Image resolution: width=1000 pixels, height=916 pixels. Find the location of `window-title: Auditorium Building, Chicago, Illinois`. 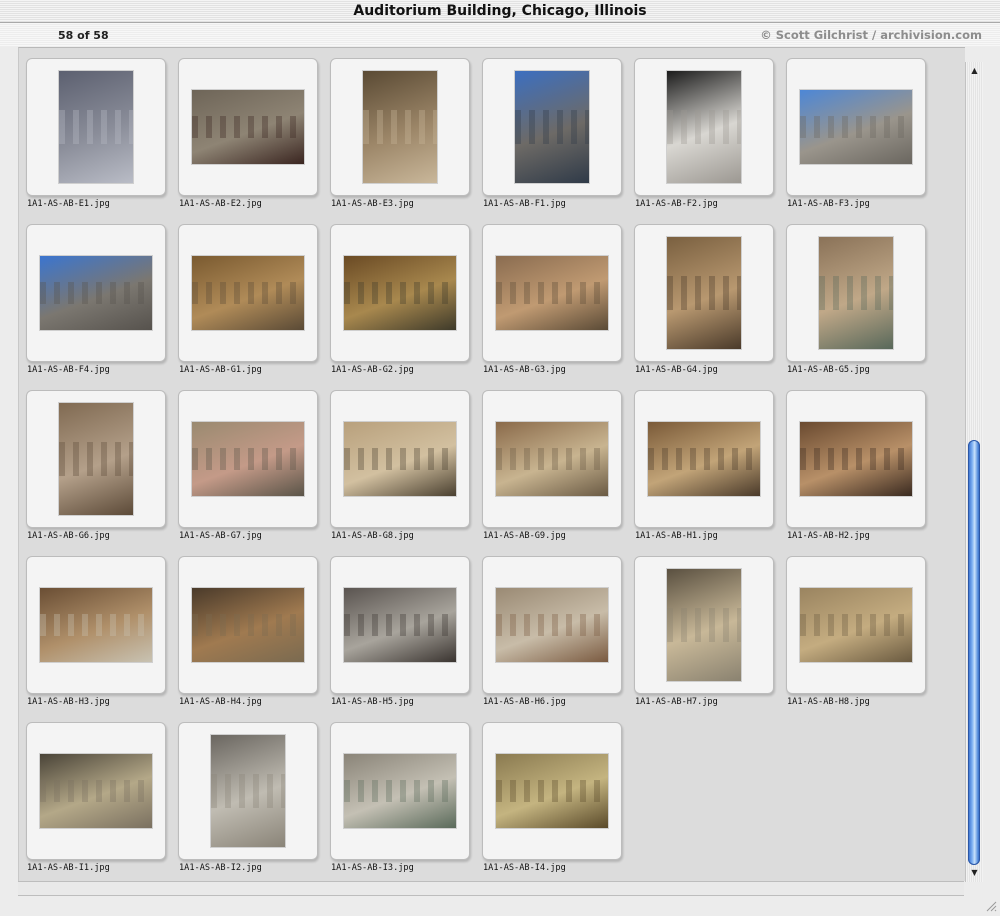

window-title: Auditorium Building, Chicago, Illinois is located at coordinates (500, 11).